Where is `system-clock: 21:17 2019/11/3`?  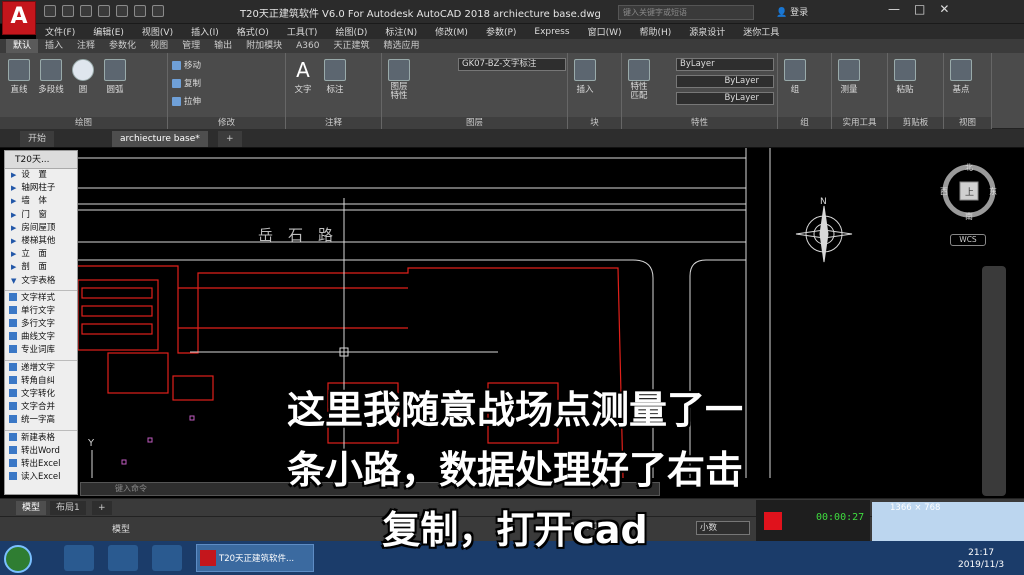 system-clock: 21:17 2019/11/3 is located at coordinates (981, 559).